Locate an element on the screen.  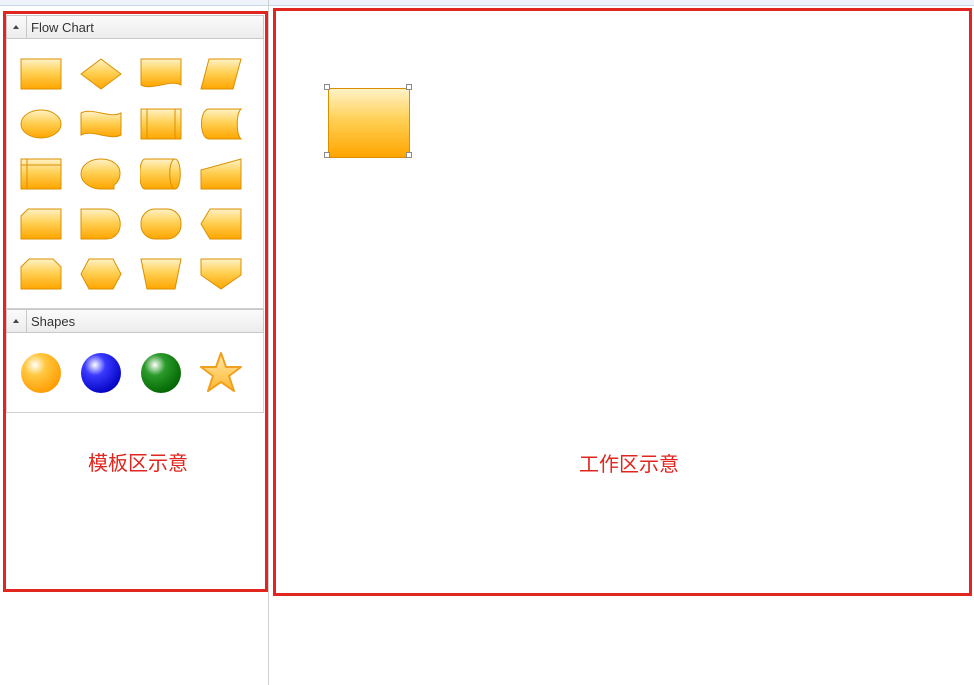
top-toolbar-strip is located at coordinates (487, 3).